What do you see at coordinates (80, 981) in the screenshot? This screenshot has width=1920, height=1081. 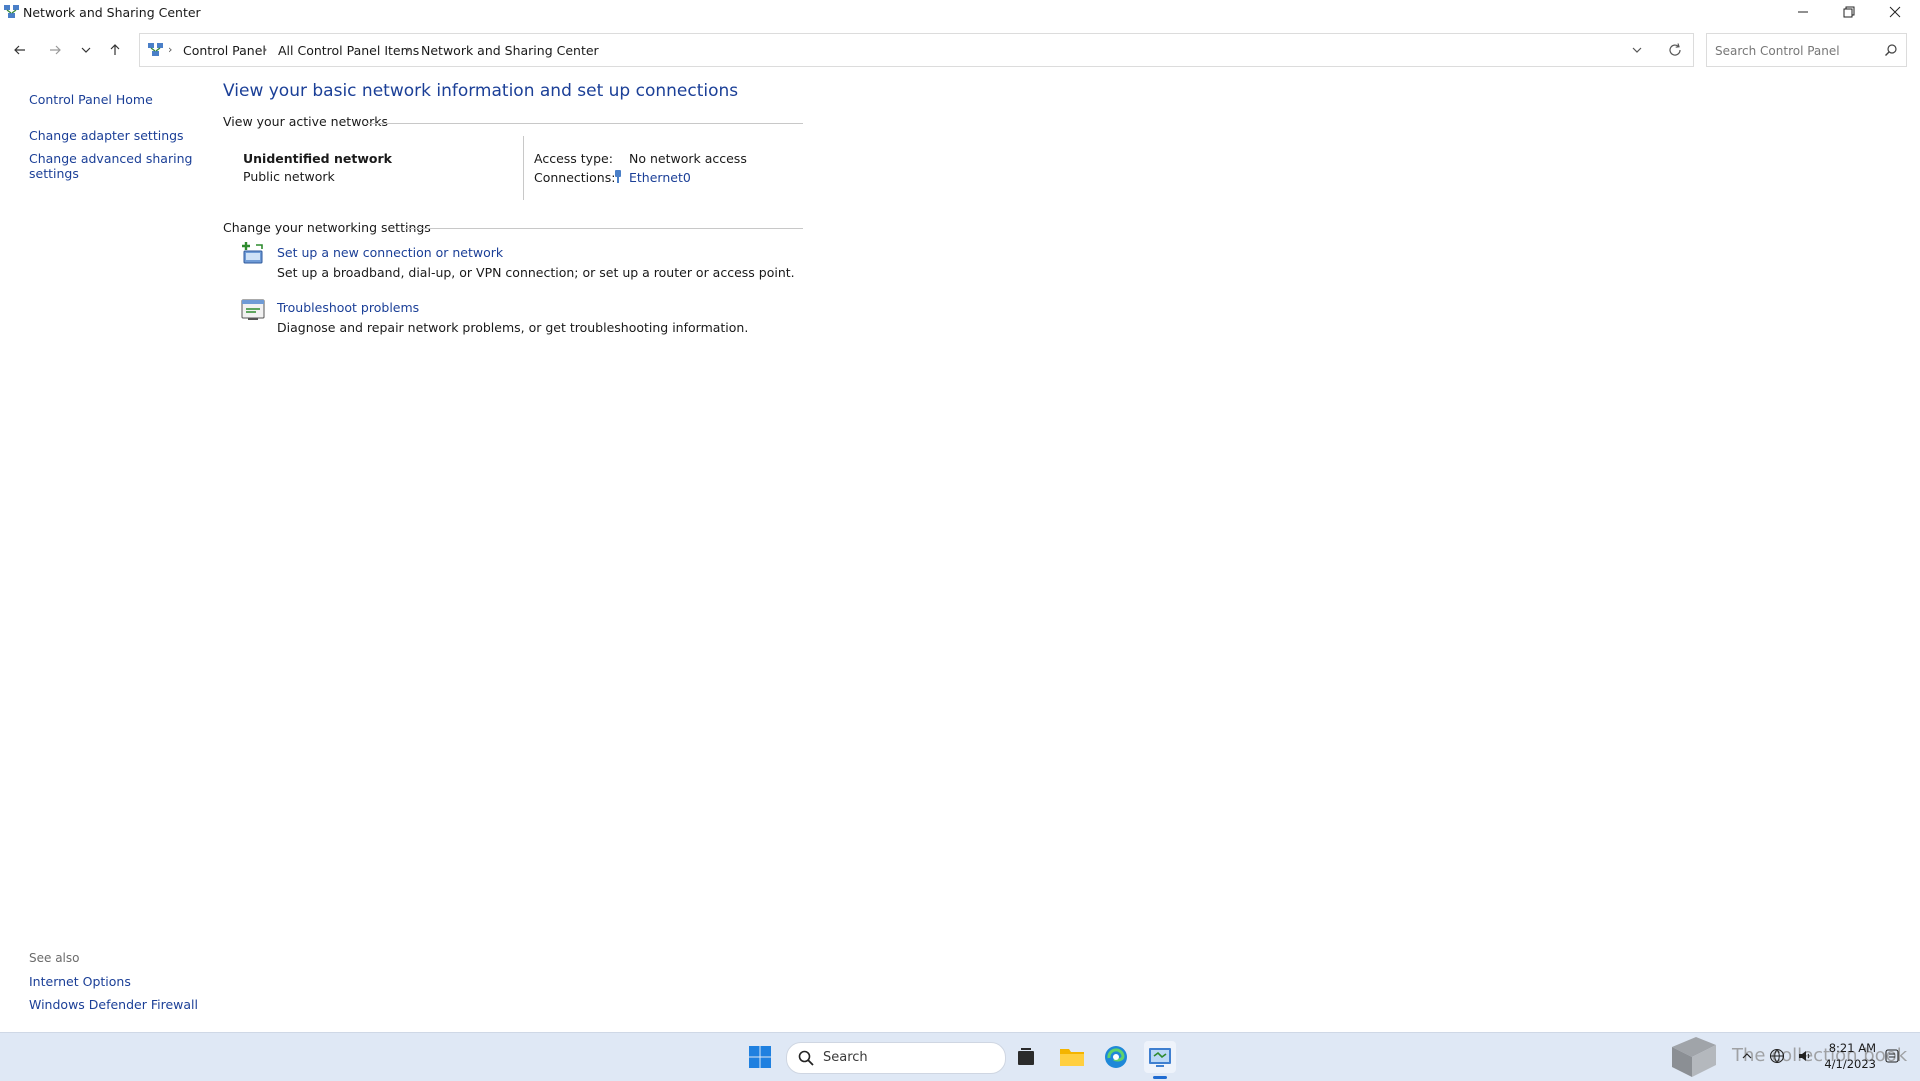 I see `see-also-internet-options: Internet Options` at bounding box center [80, 981].